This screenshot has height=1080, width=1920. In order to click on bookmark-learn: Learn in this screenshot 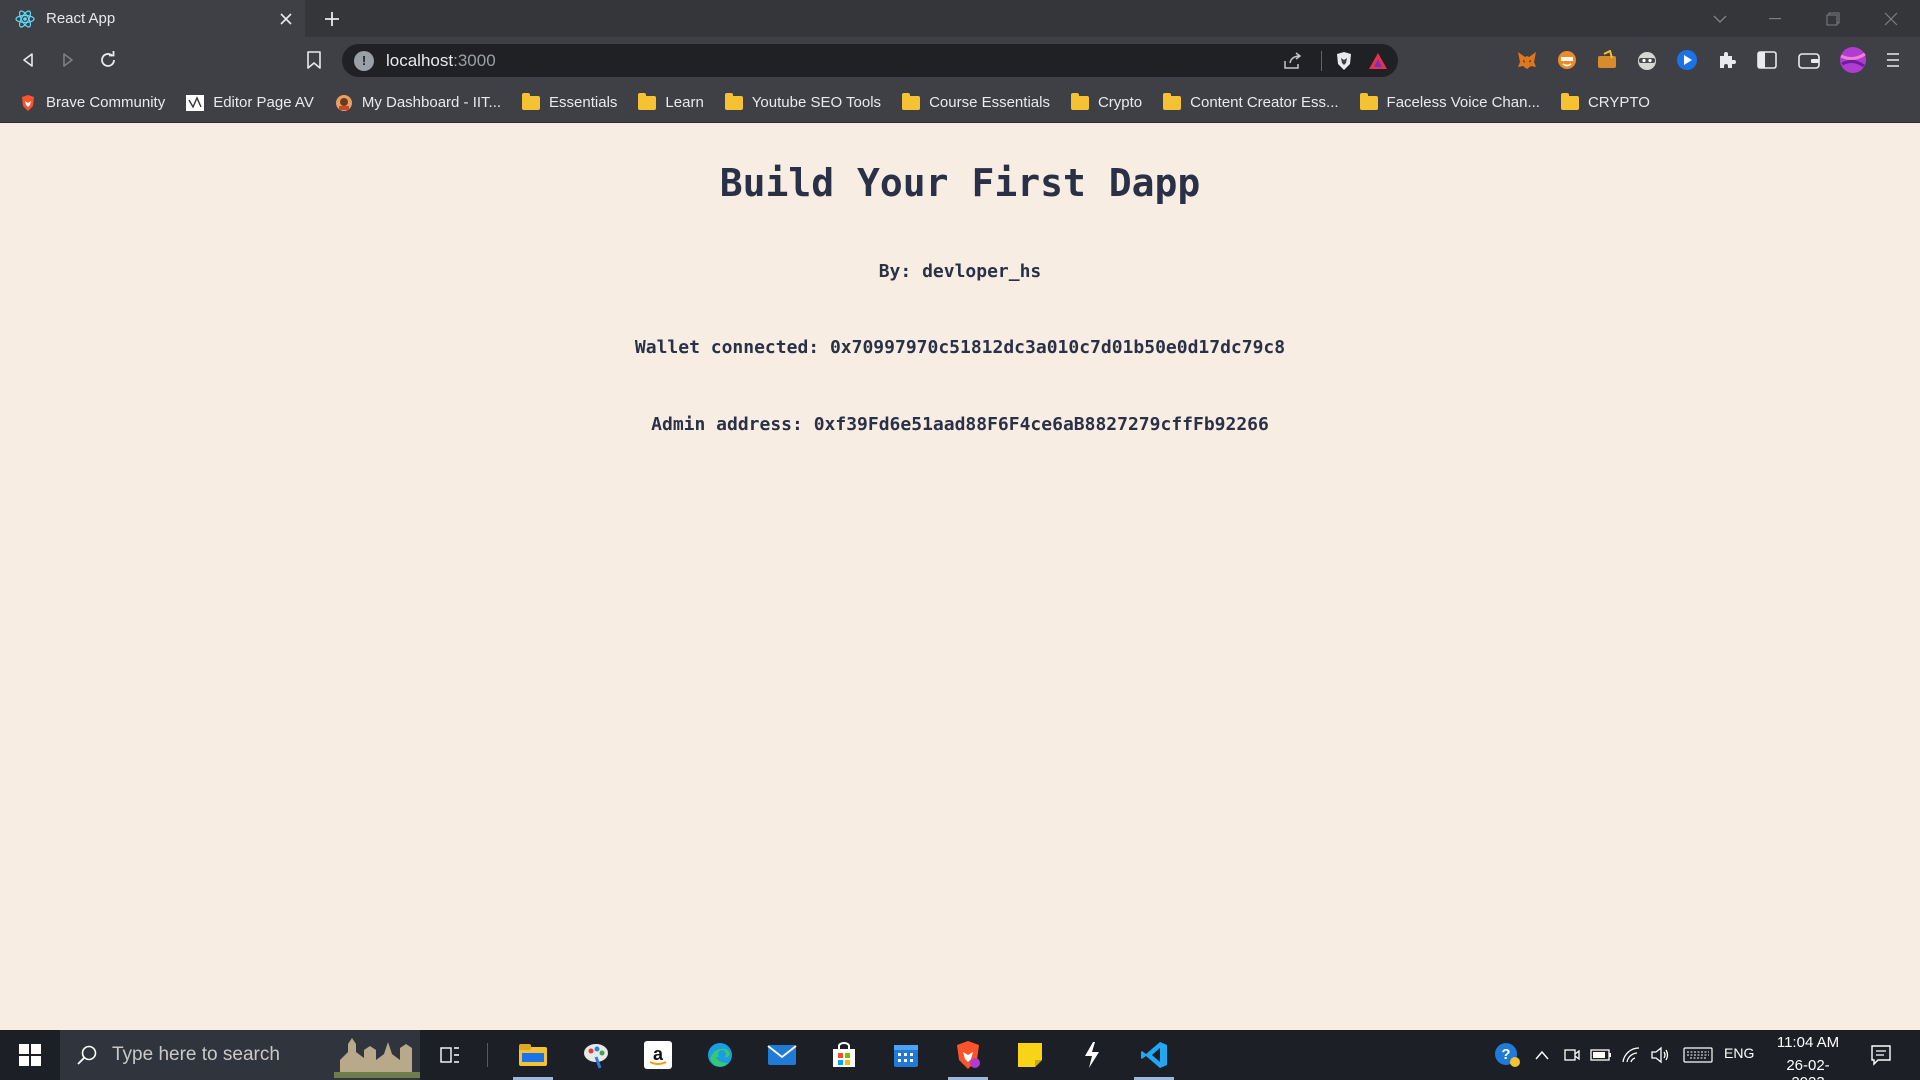, I will do `click(670, 103)`.